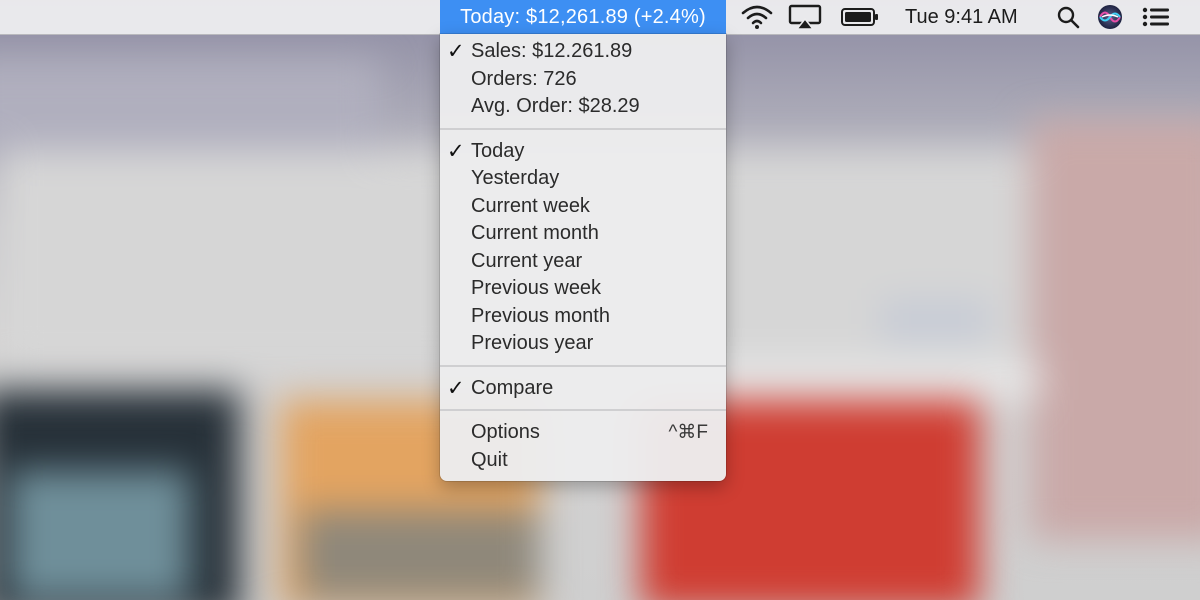  I want to click on menu-bar-clock: Tue 9:41 AM, so click(961, 17).